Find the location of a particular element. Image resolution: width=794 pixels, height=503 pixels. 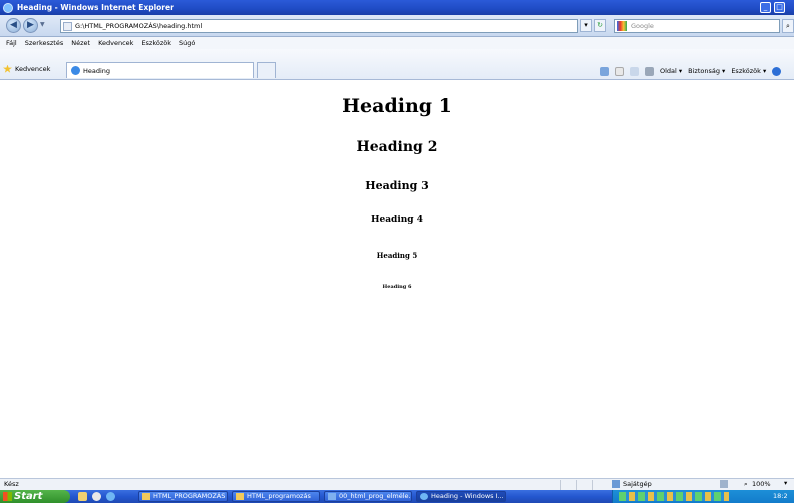

status-bar: Kész Sajátgép ⌕ 100% ▾ is located at coordinates (397, 484).